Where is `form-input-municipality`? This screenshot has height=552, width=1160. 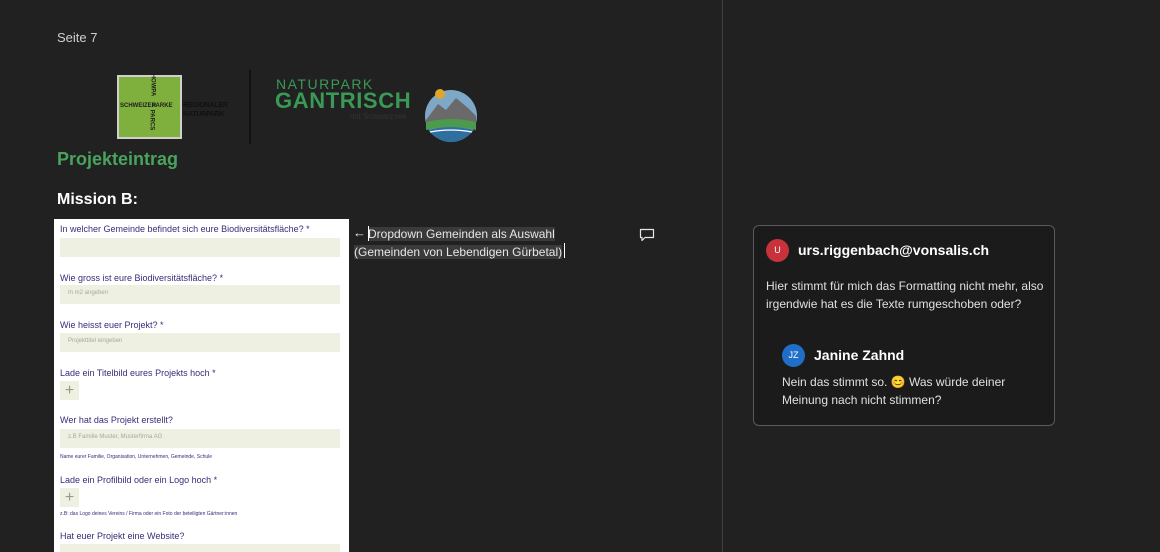
form-input-municipality is located at coordinates (200, 247).